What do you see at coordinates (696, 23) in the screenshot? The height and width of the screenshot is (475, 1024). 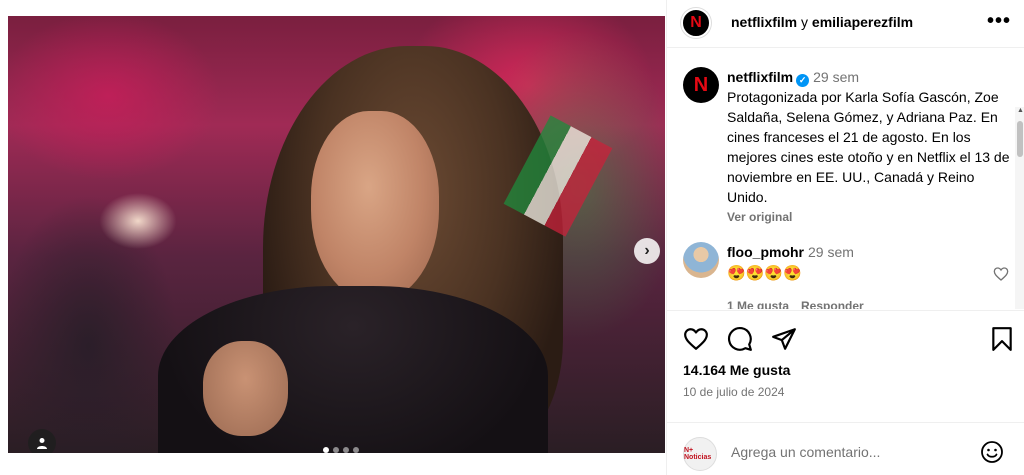 I see `owner-avatar: N` at bounding box center [696, 23].